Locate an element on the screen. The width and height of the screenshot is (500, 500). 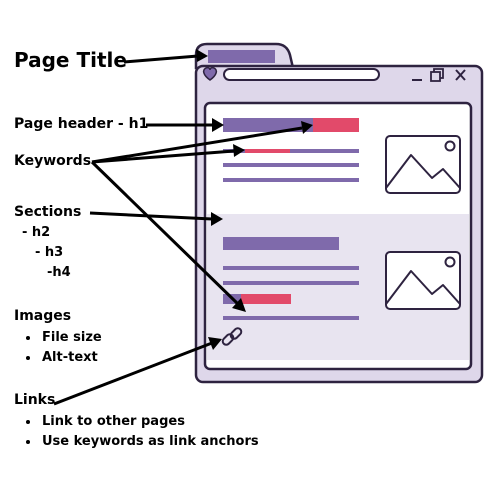
links-bullet-keyword-anchors: Use keywords as link anchors is located at coordinates (149, 442).